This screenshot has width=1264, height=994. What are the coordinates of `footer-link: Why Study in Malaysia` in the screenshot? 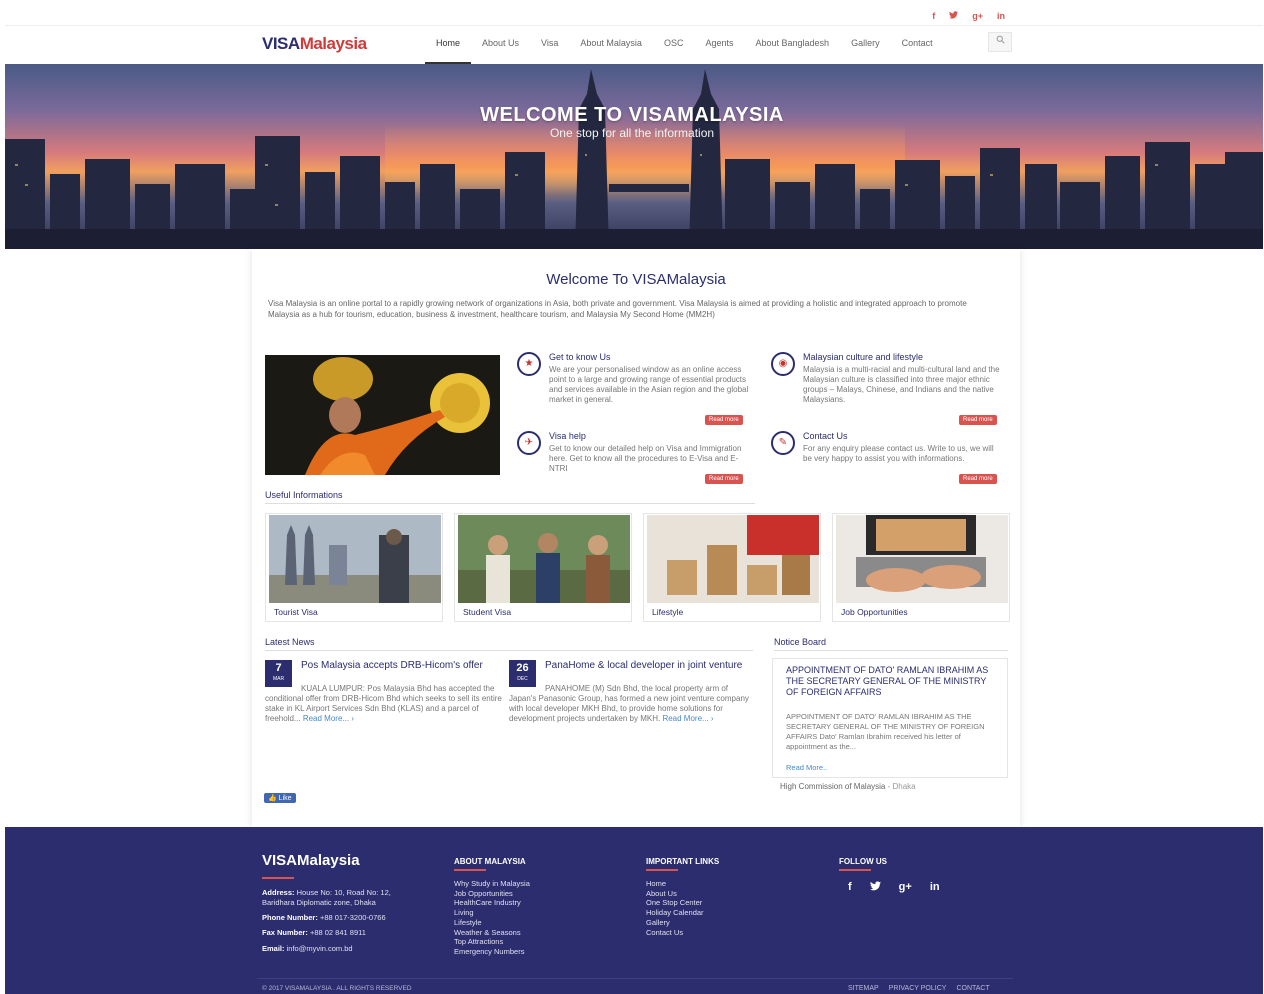 It's located at (492, 884).